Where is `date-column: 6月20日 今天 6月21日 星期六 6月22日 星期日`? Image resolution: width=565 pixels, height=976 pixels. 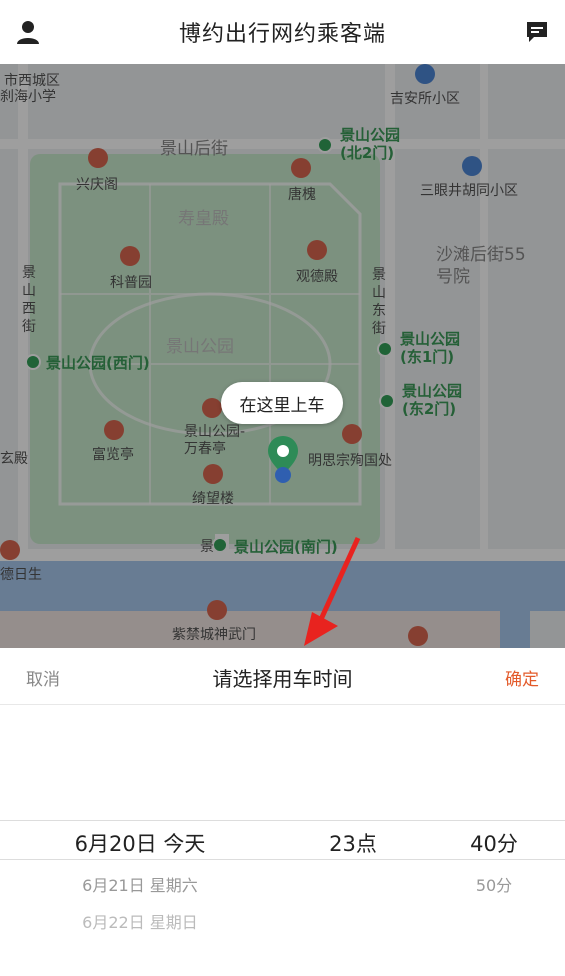 date-column: 6月20日 今天 6月21日 星期六 6月22日 星期日 is located at coordinates (140, 840).